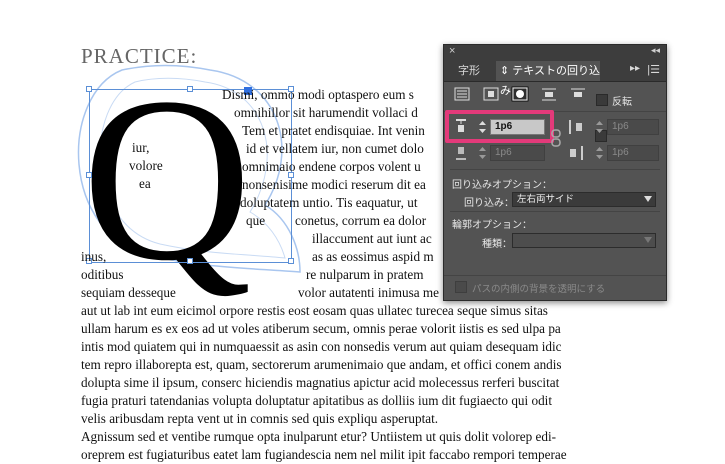 Image resolution: width=725 pixels, height=464 pixels. I want to click on jump-object-icon, so click(549, 94).